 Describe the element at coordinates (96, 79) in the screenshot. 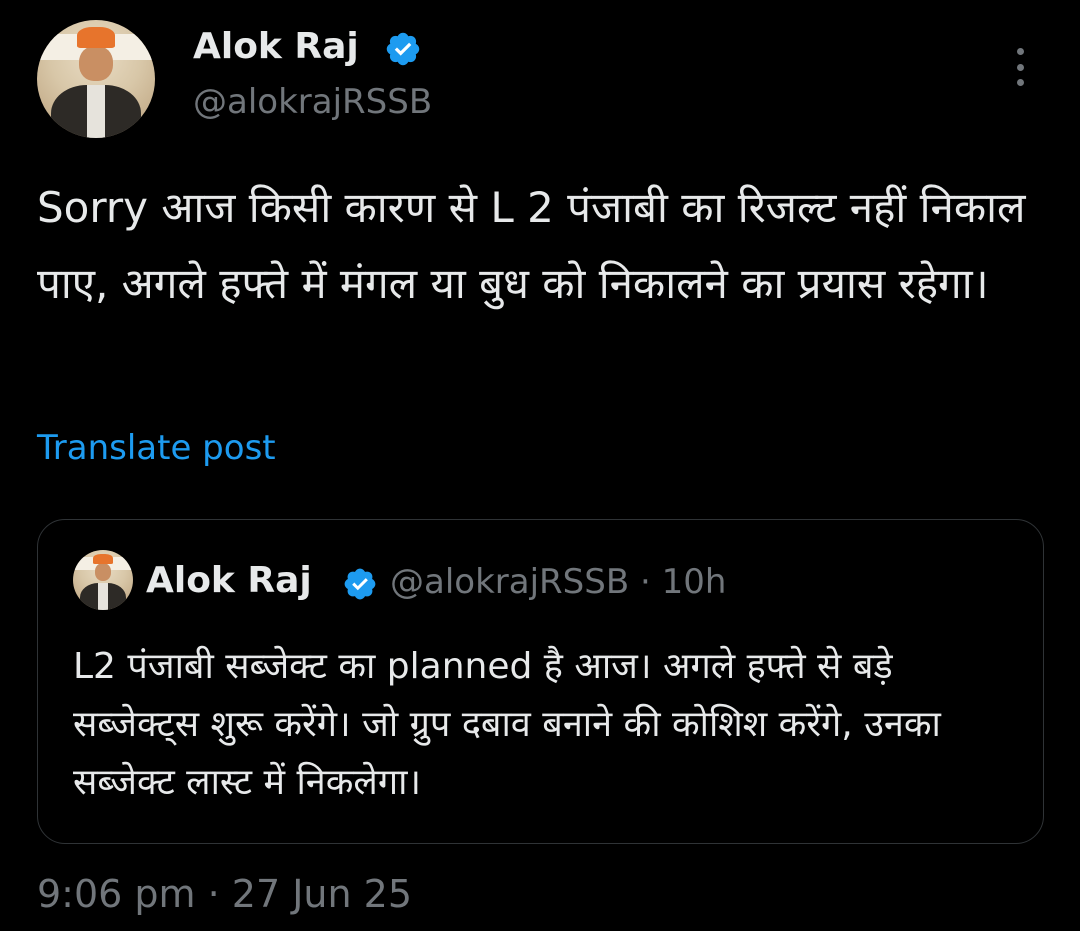

I see `author-avatar` at that location.